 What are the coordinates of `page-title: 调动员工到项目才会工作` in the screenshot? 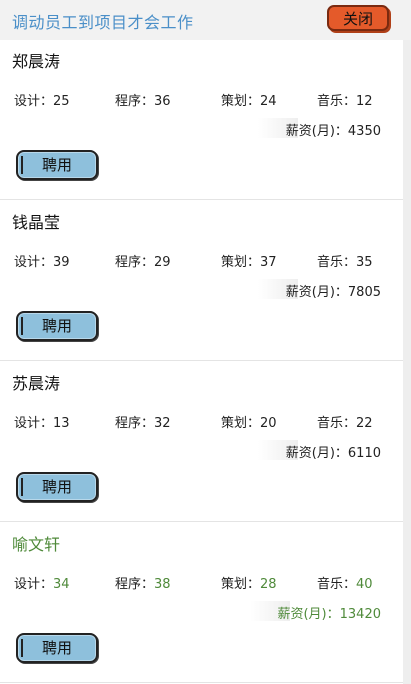 It's located at (103, 22).